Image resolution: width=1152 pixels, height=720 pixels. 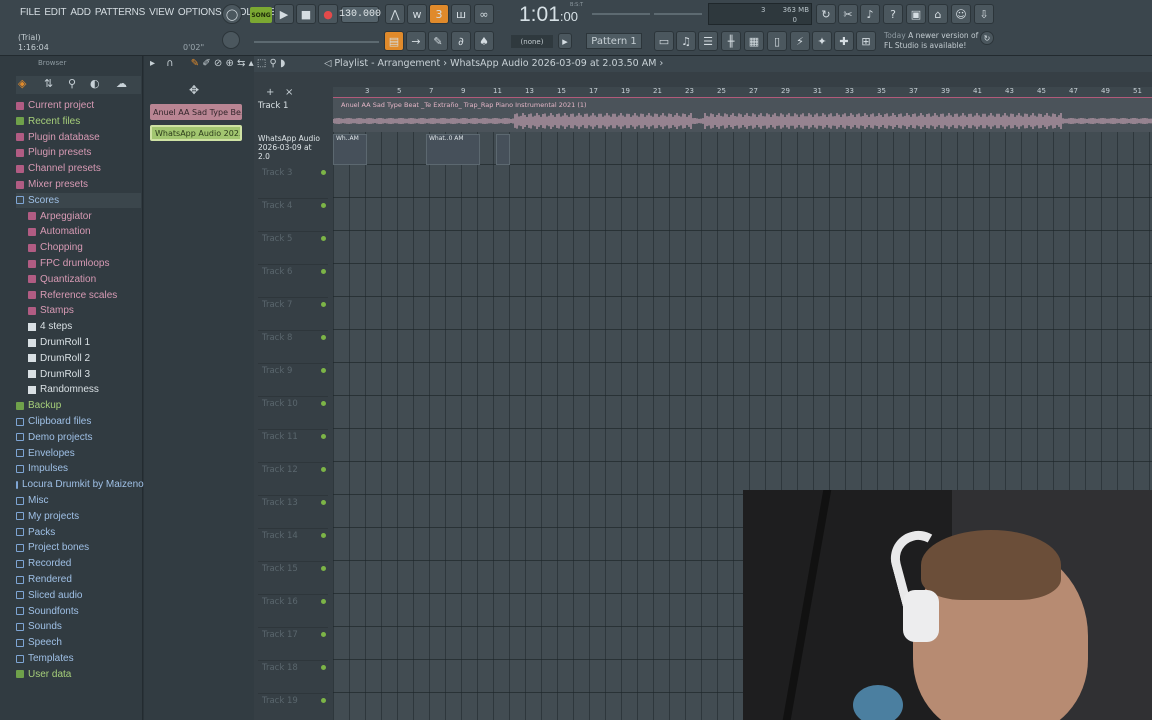 I want to click on browser-item: Reference scales, so click(x=84, y=295).